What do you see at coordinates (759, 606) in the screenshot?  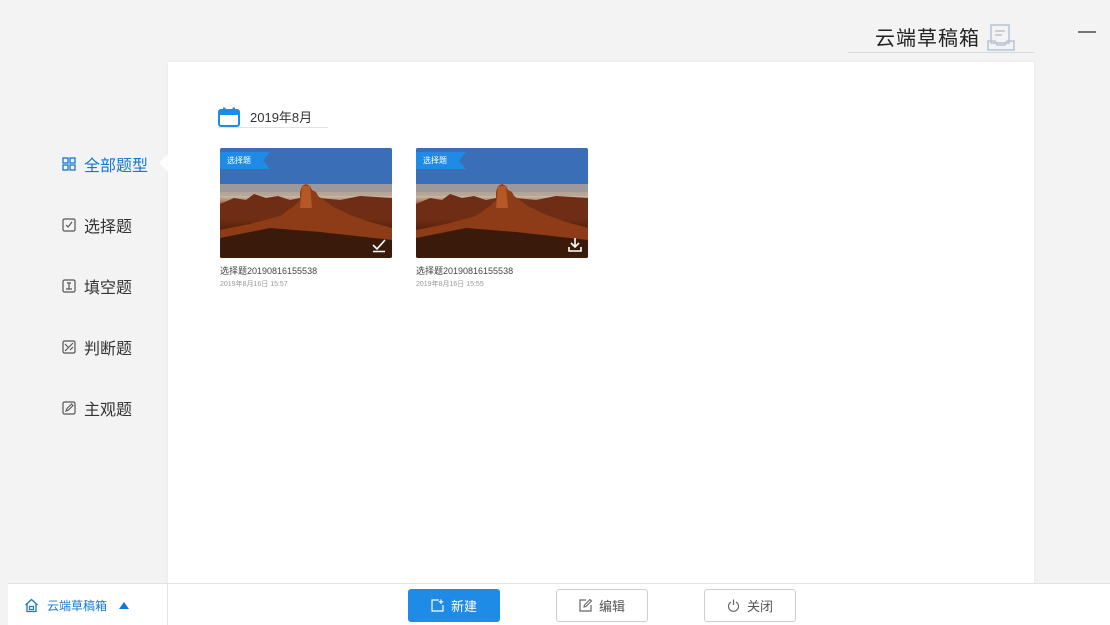 I see `close-button-label: 关闭` at bounding box center [759, 606].